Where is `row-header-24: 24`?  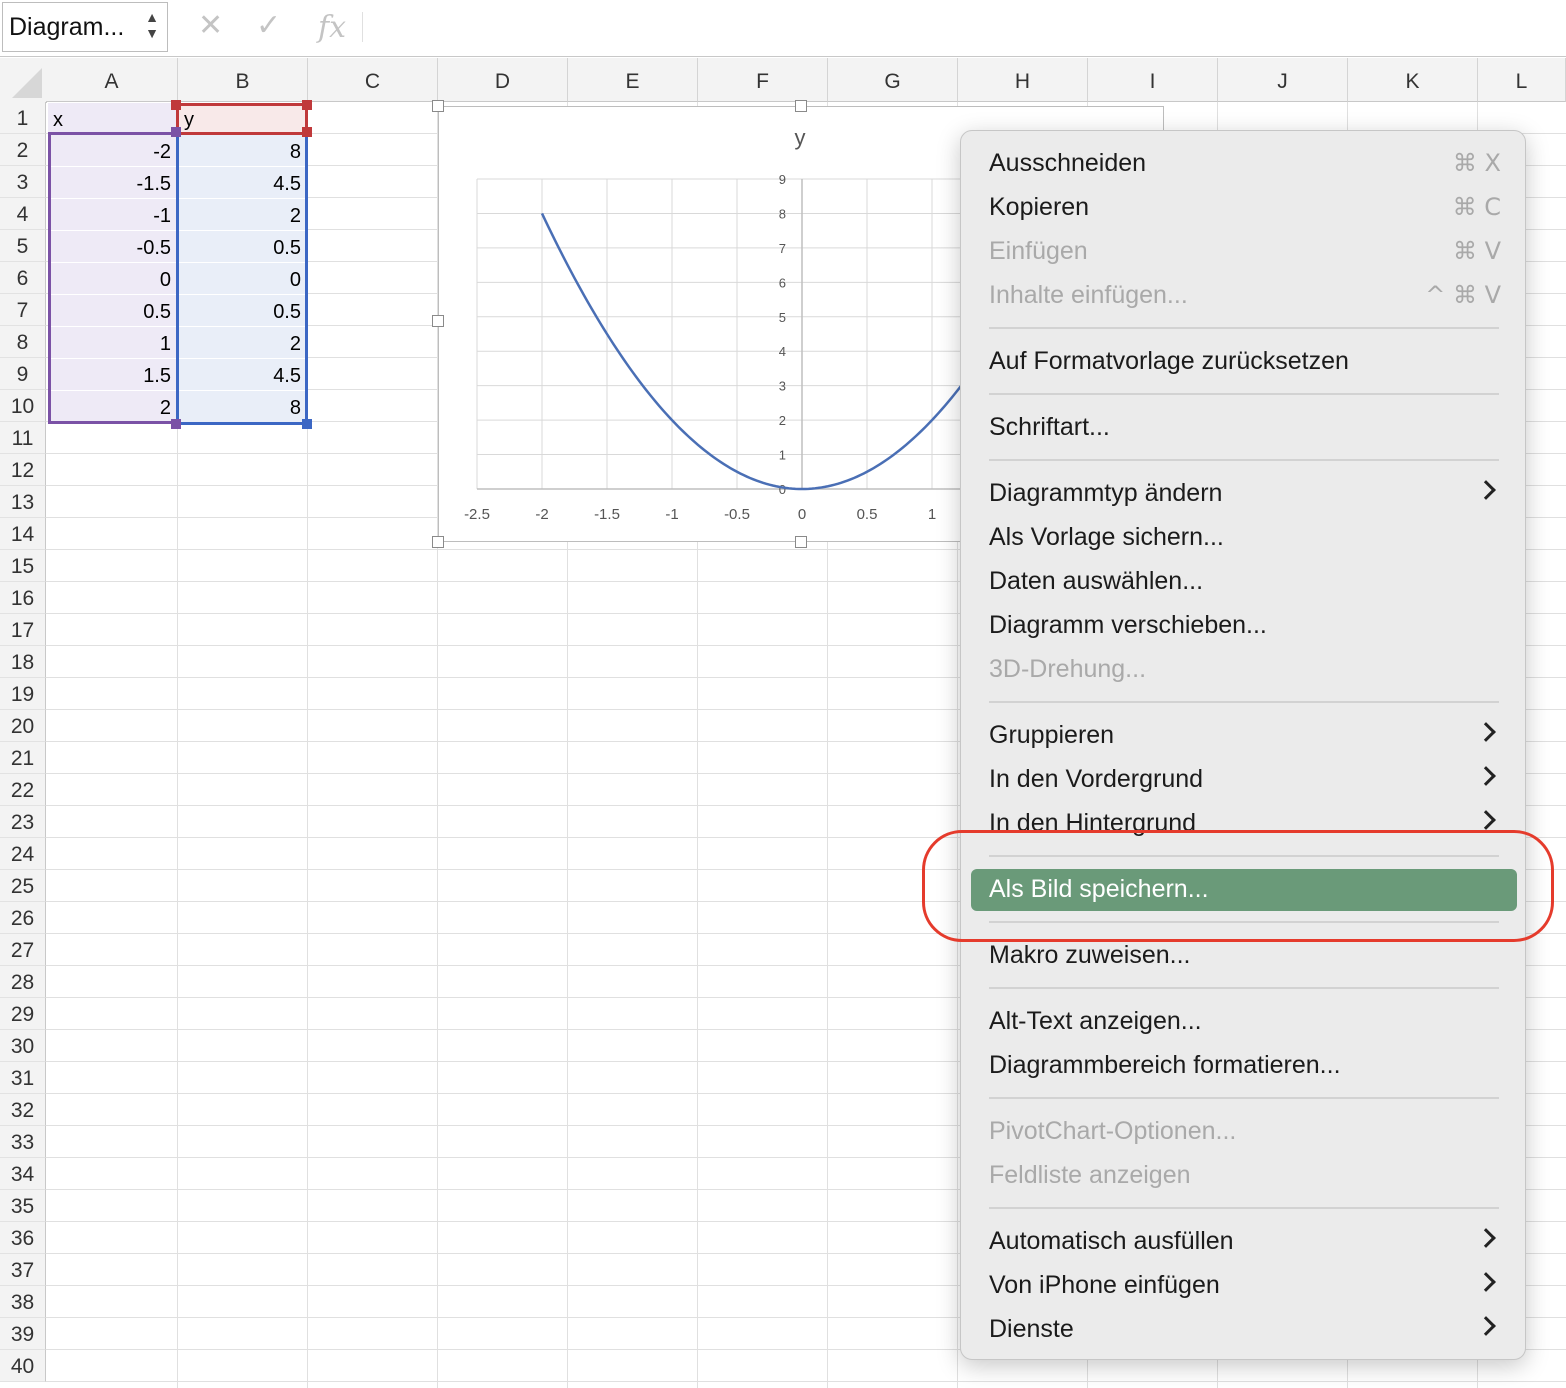 row-header-24: 24 is located at coordinates (23, 854).